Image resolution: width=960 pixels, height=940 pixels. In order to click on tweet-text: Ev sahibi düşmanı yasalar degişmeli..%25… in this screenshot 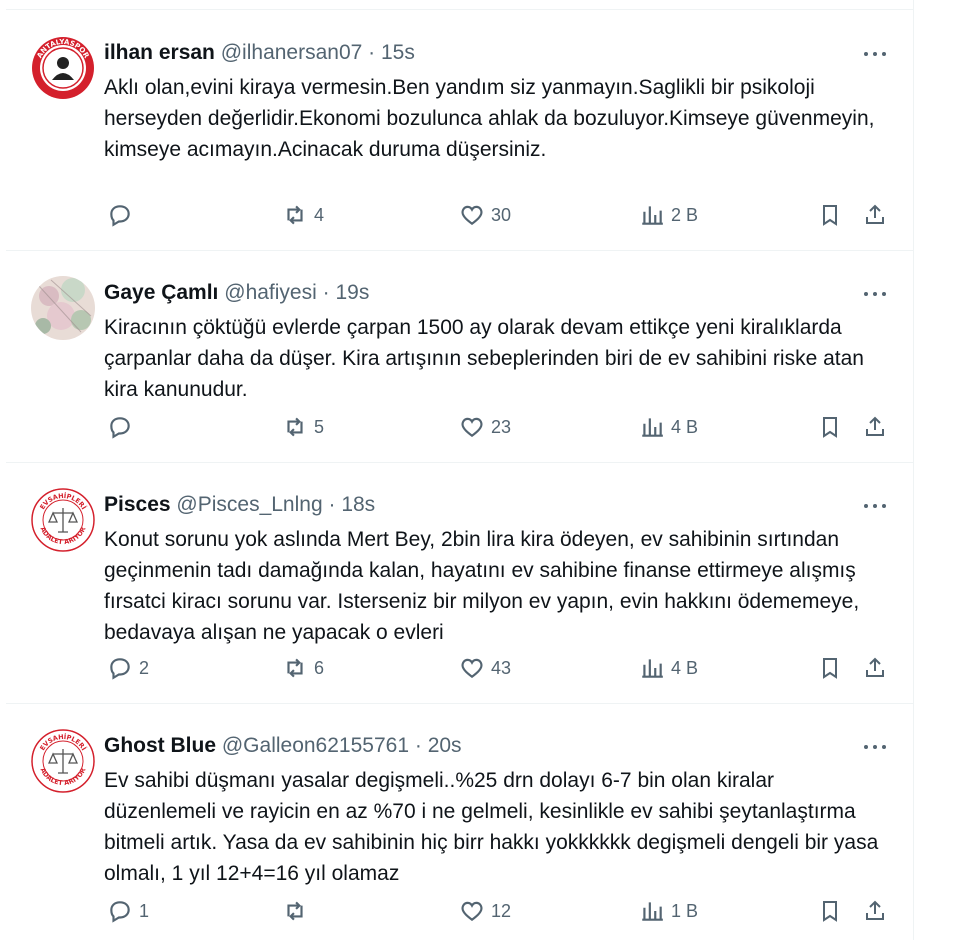, I will do `click(491, 827)`.